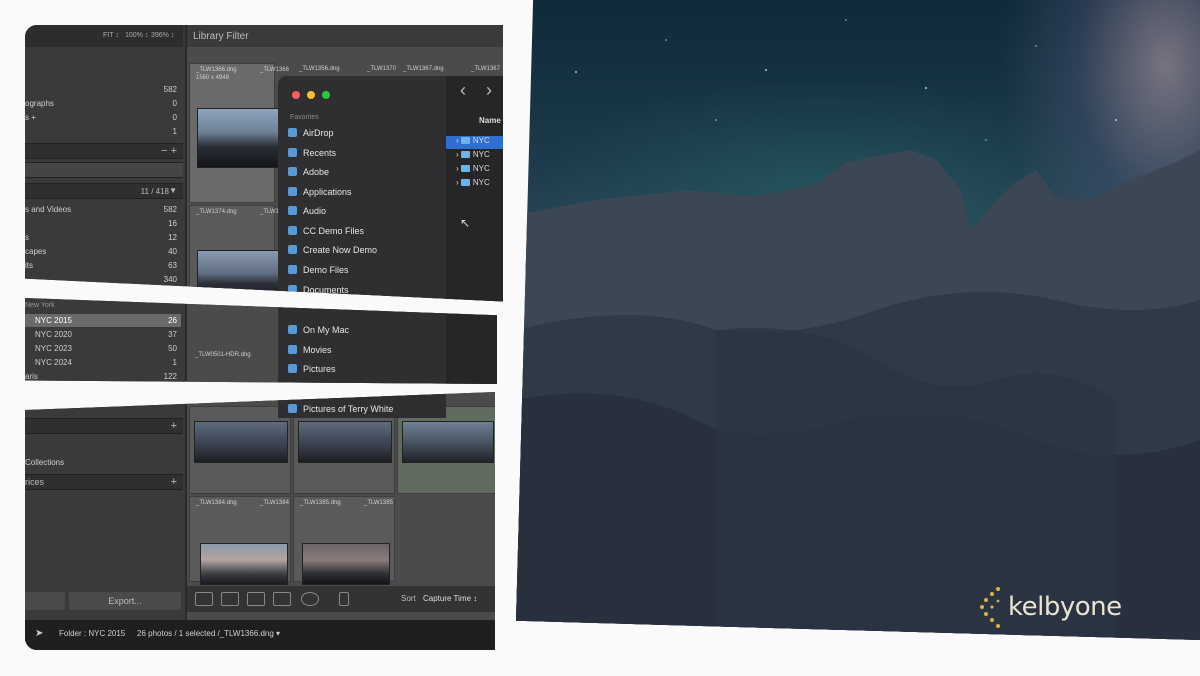  I want to click on finder-folder-row-selected: › NYC, so click(474, 142).